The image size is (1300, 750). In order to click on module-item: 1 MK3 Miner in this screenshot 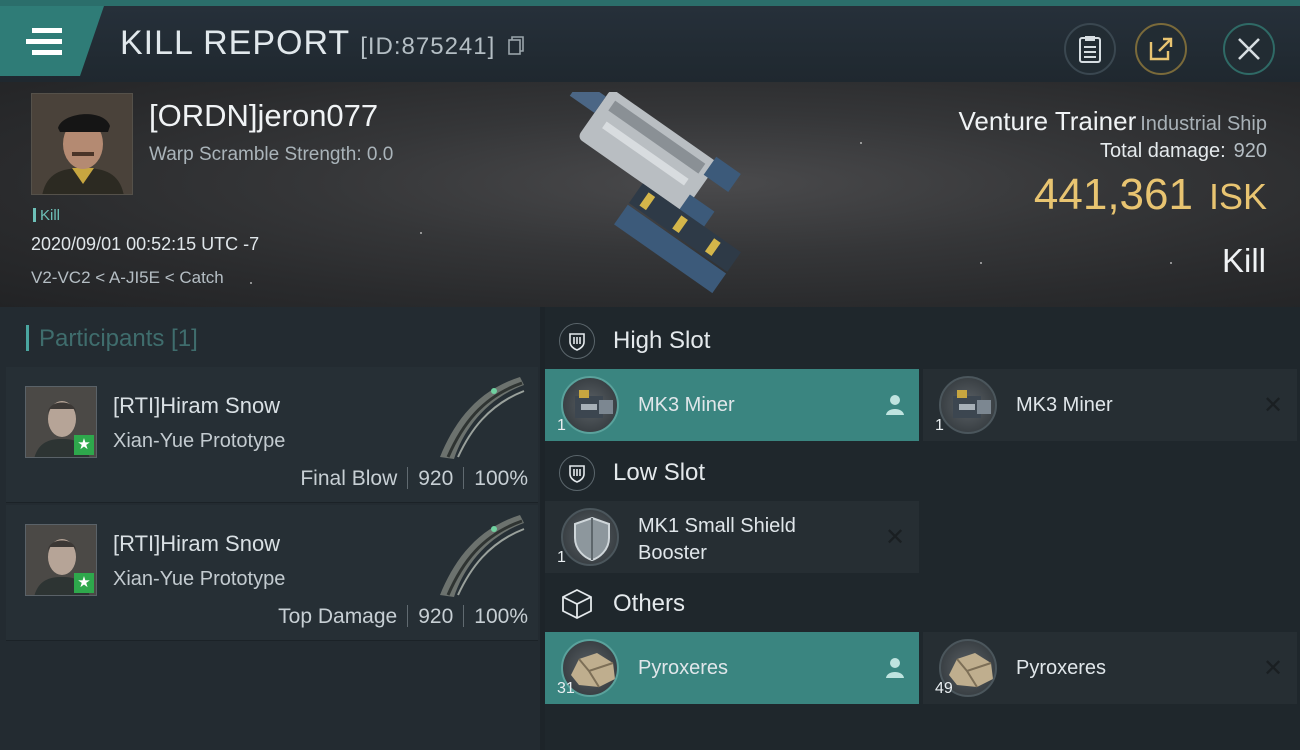, I will do `click(732, 405)`.